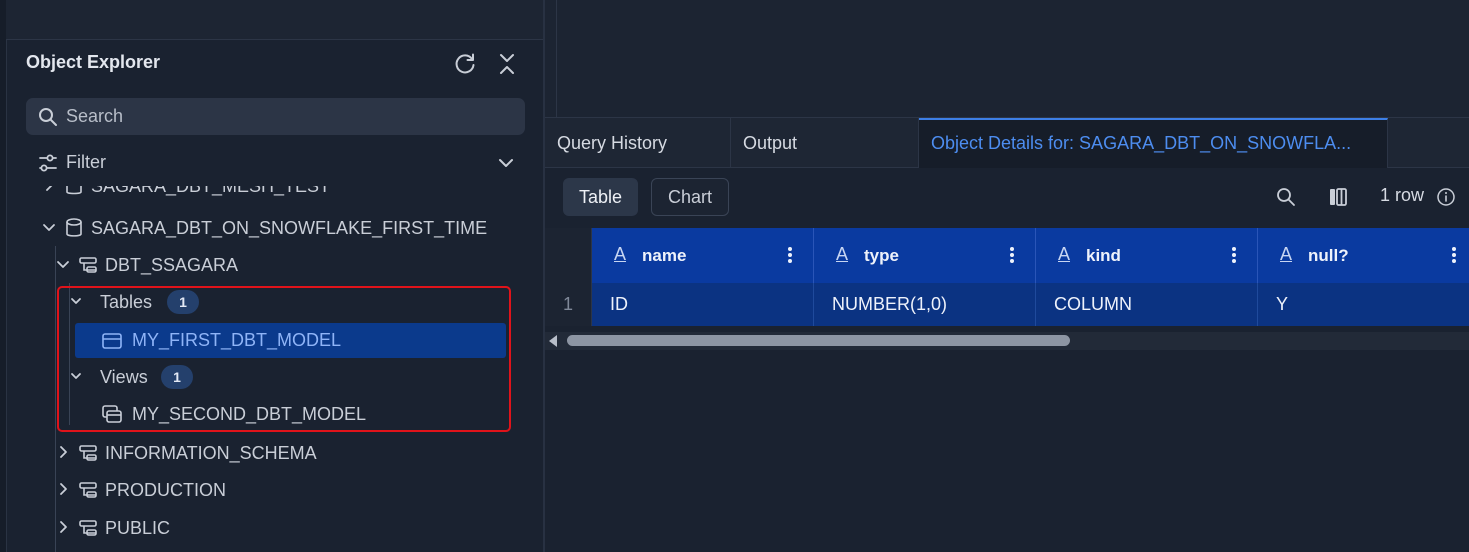 This screenshot has height=552, width=1469. Describe the element at coordinates (568, 255) in the screenshot. I see `grid-corner` at that location.